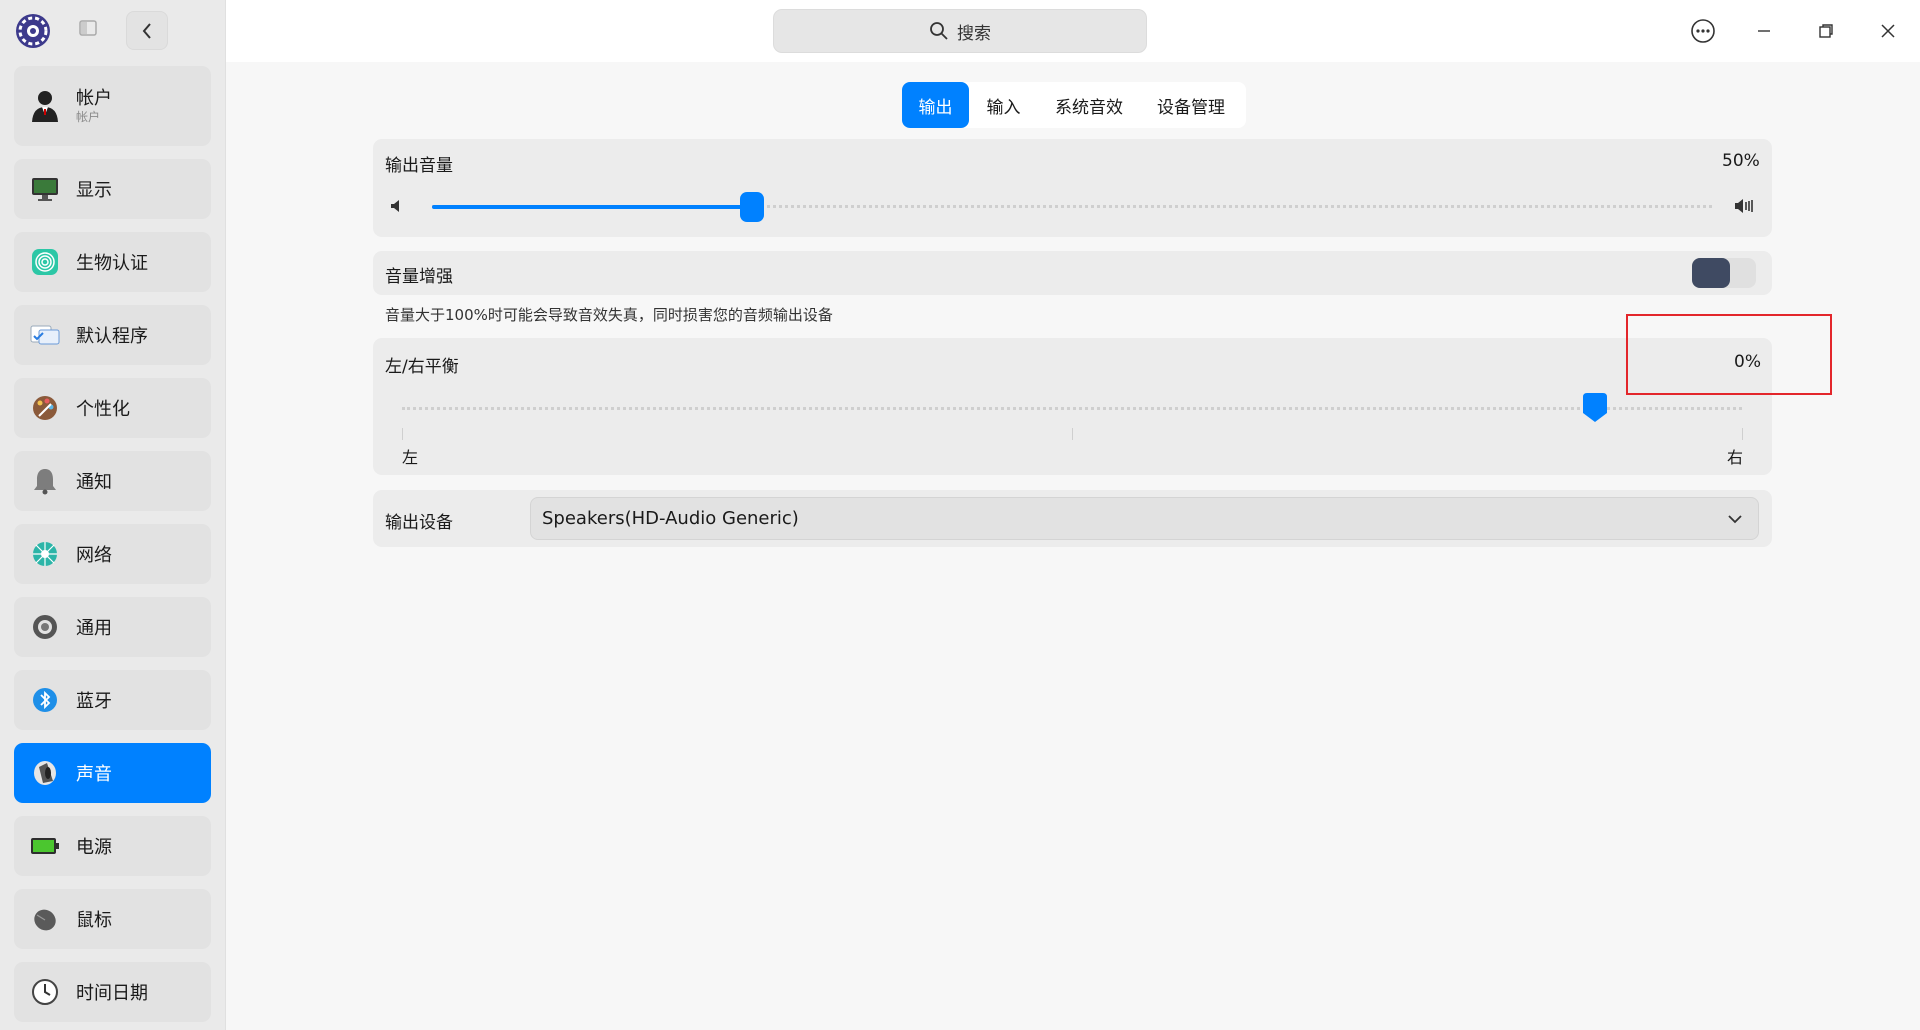  I want to click on network-icon, so click(45, 554).